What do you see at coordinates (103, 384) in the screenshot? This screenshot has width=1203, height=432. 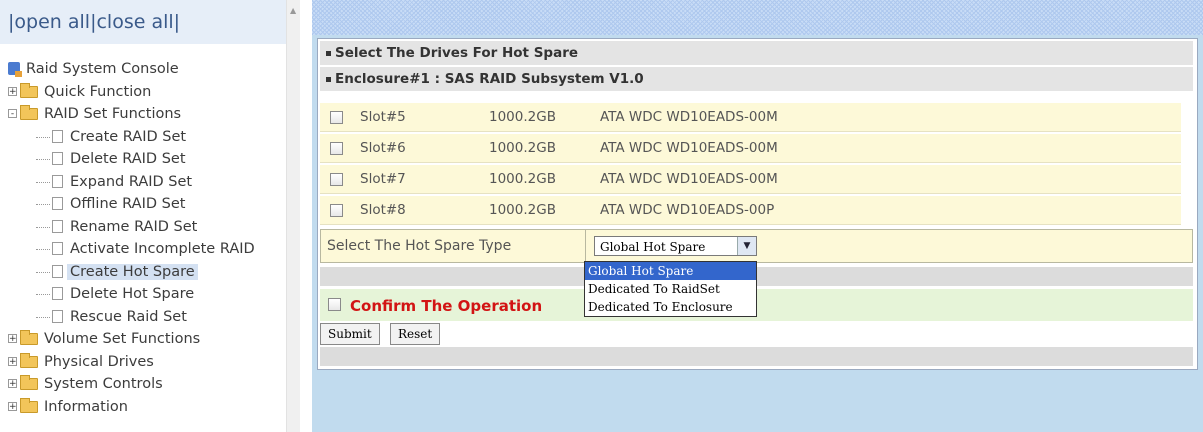 I see `tree-item-label: System Controls` at bounding box center [103, 384].